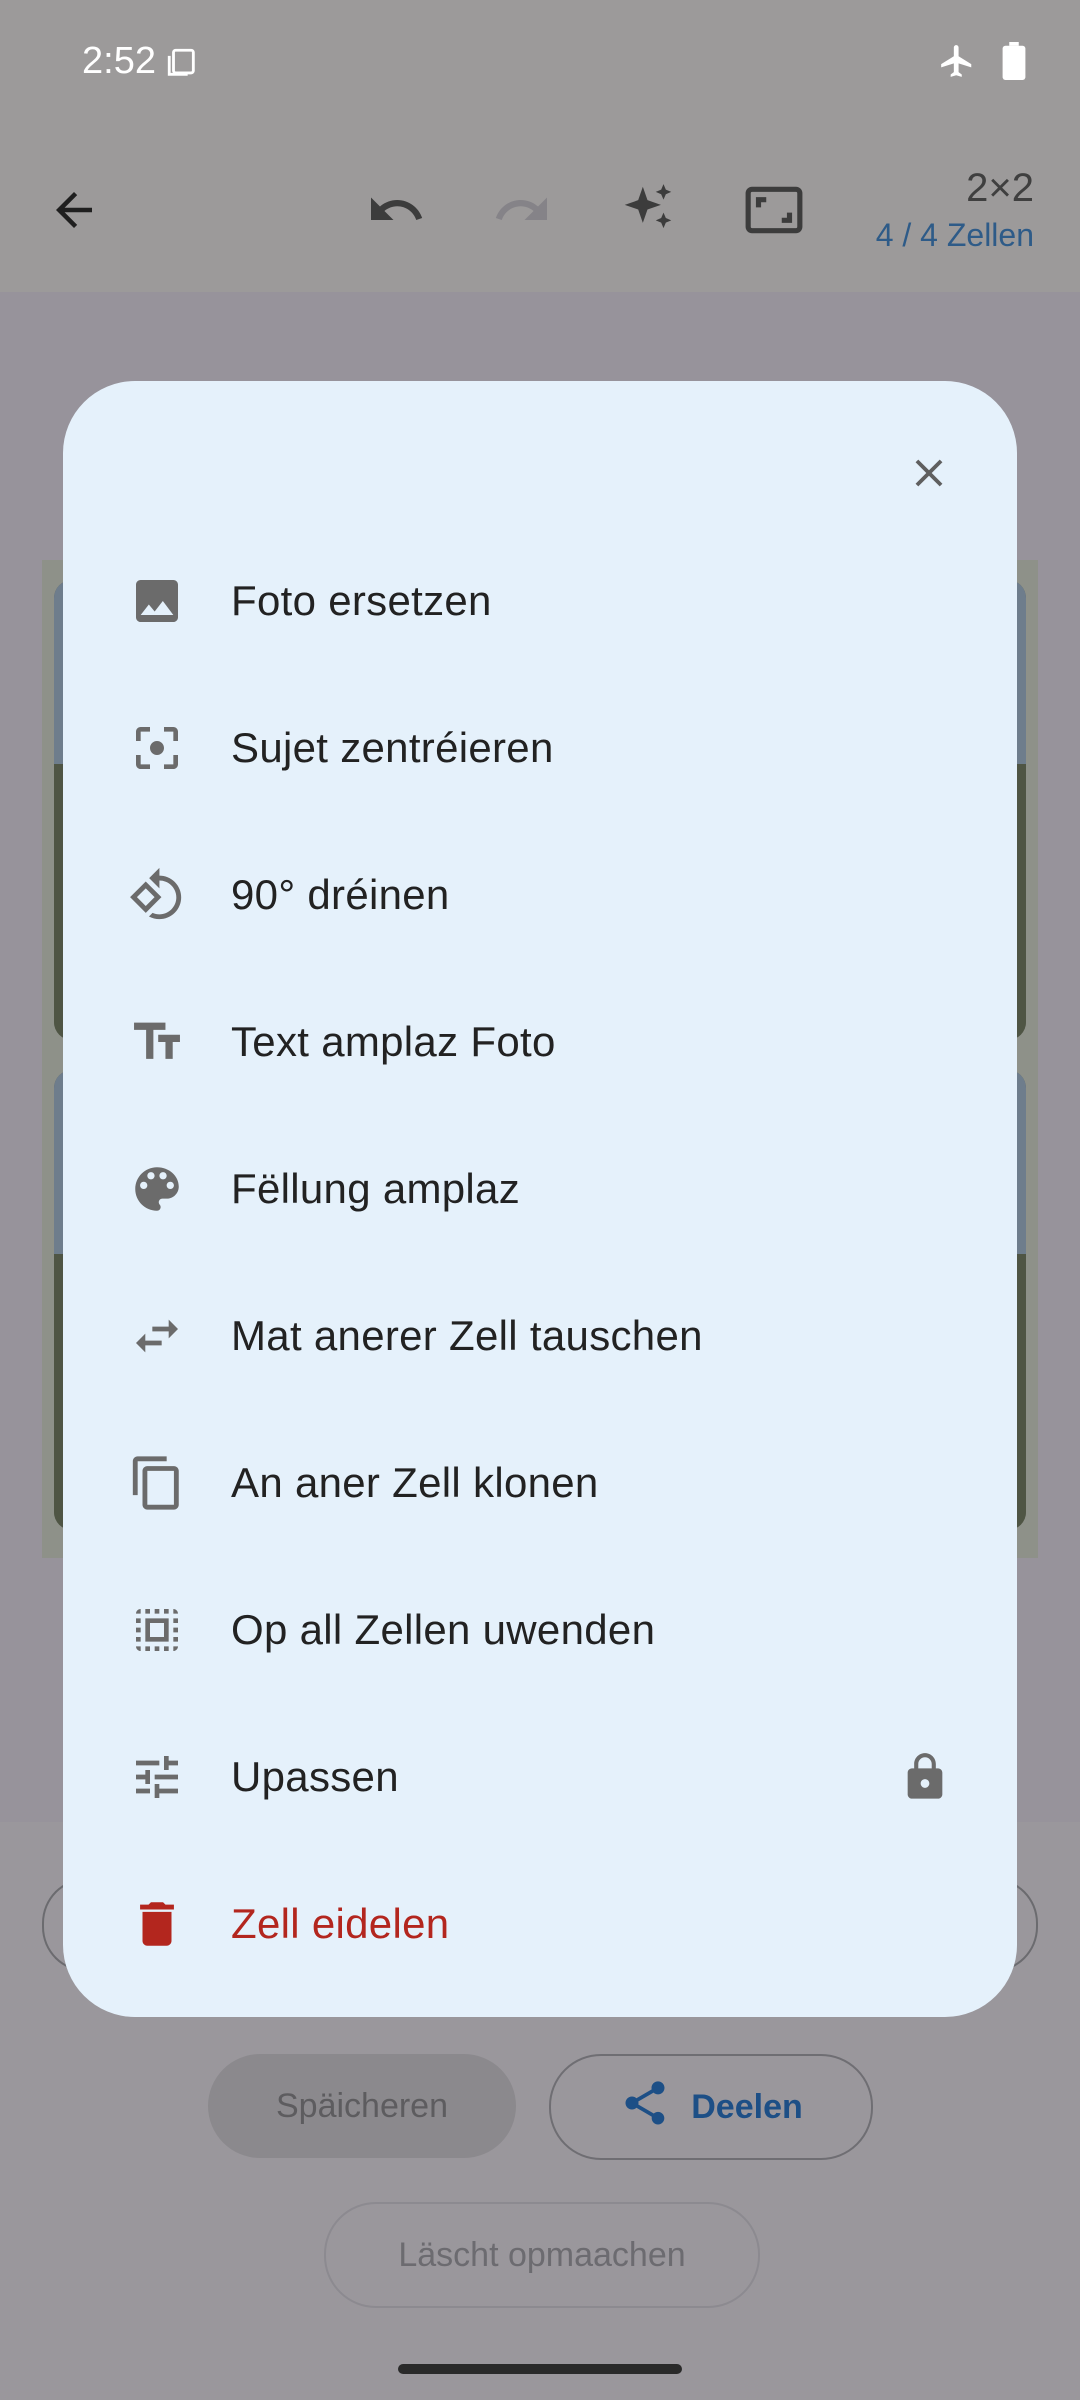 The width and height of the screenshot is (1080, 2400). What do you see at coordinates (340, 894) in the screenshot?
I see `menu-item-label: 90° dréinen` at bounding box center [340, 894].